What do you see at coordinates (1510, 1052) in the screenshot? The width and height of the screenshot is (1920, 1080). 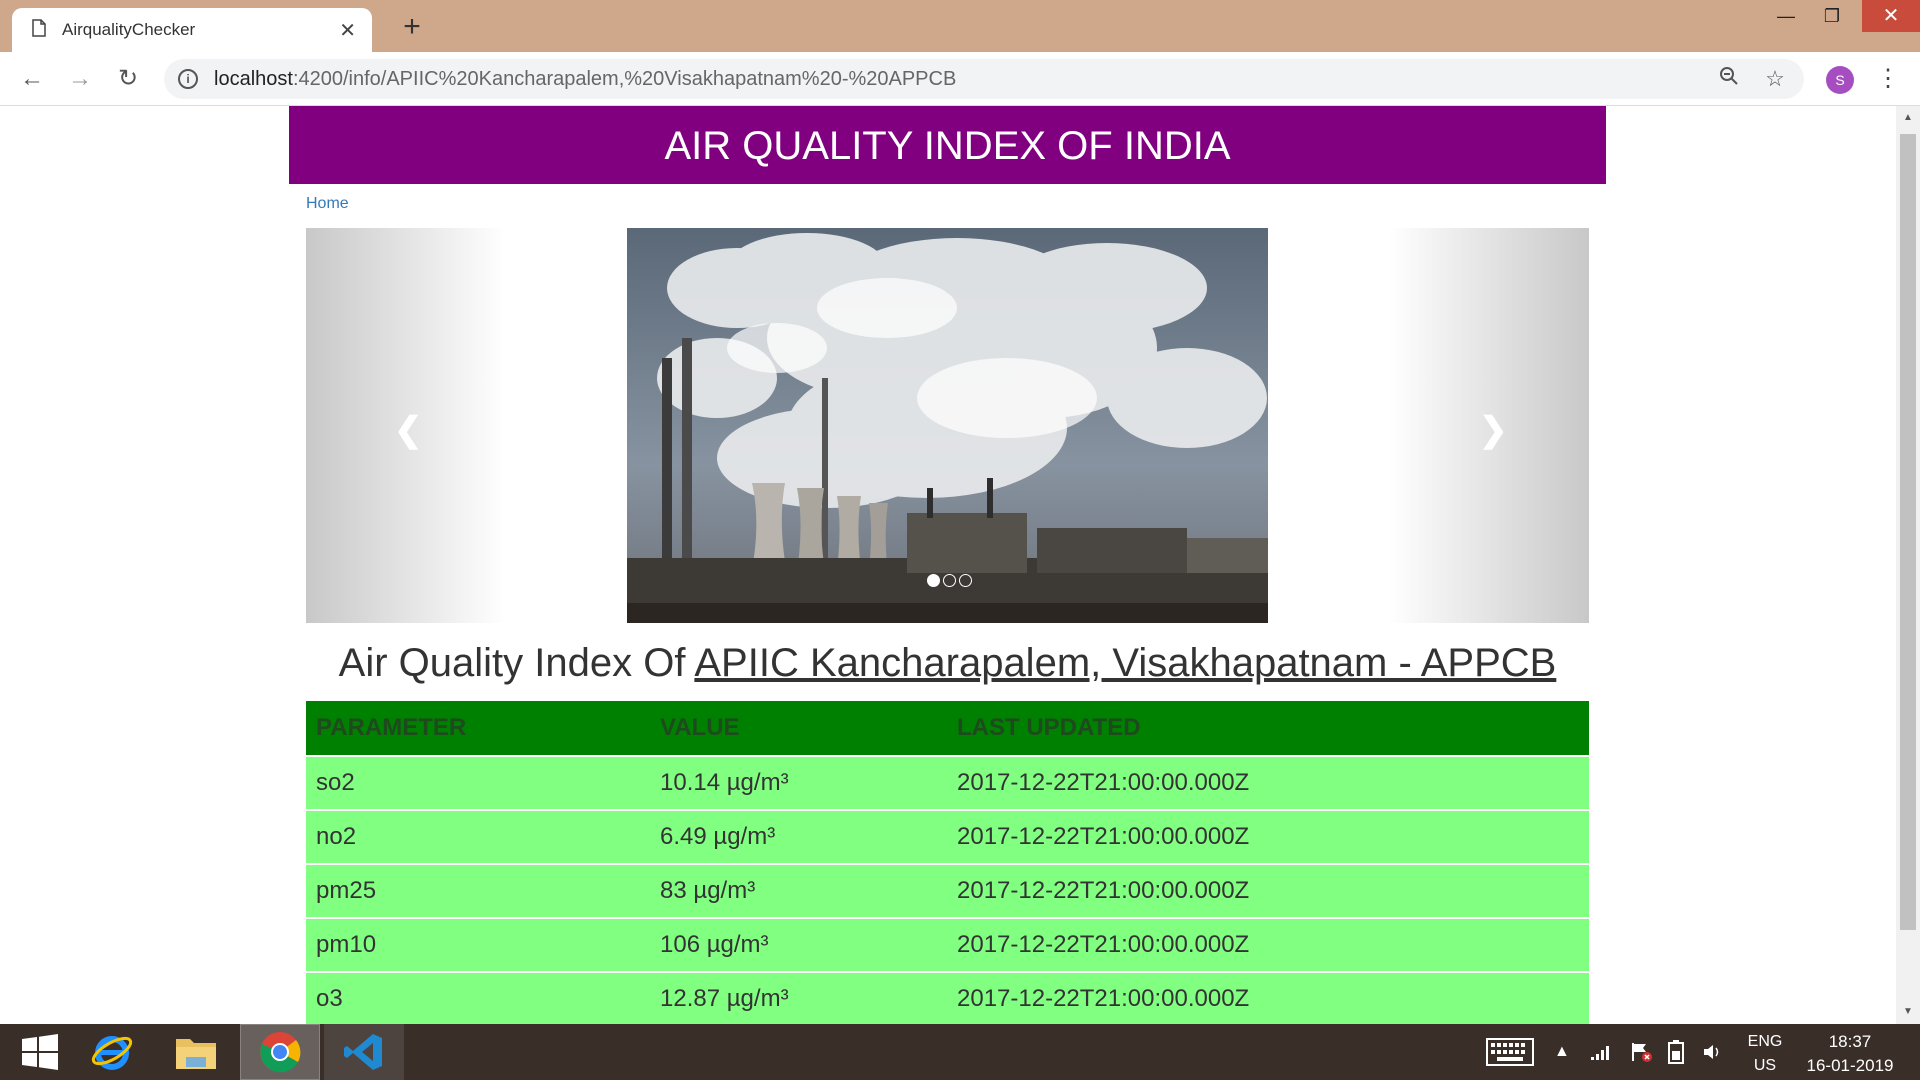 I see `keyboard-icon` at bounding box center [1510, 1052].